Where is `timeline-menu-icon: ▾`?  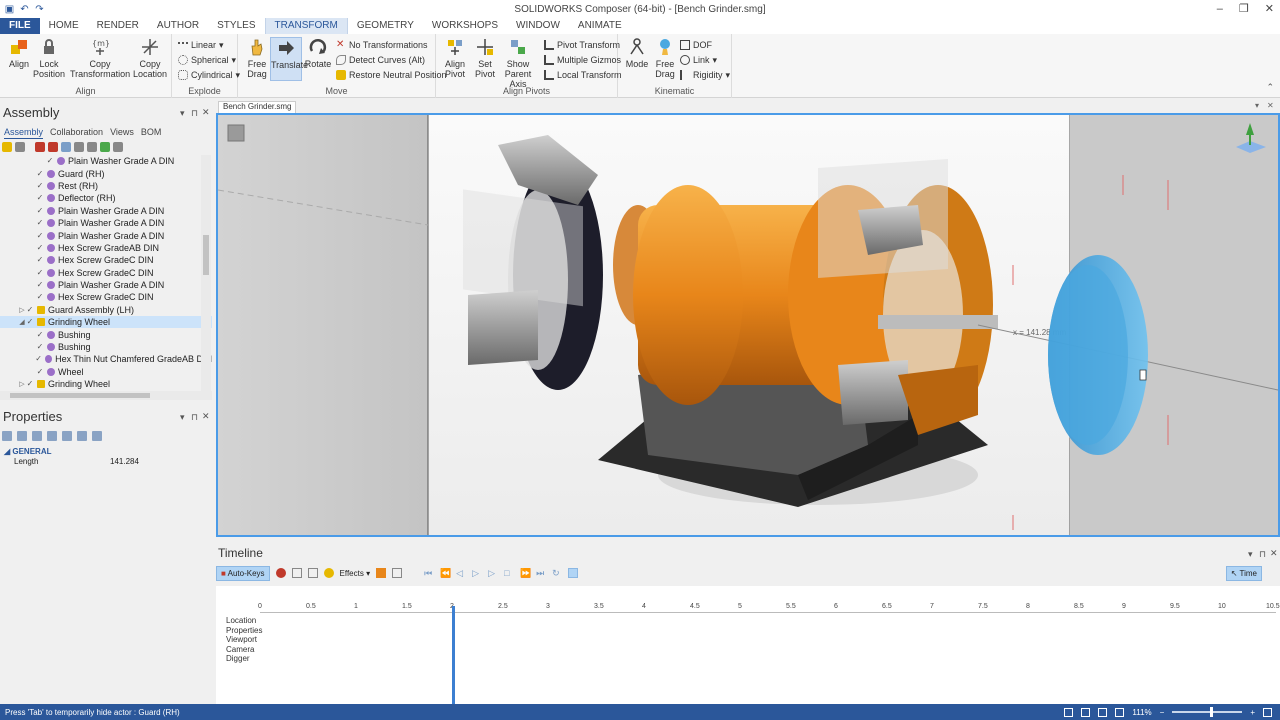
timeline-menu-icon: ▾ is located at coordinates (1250, 554).